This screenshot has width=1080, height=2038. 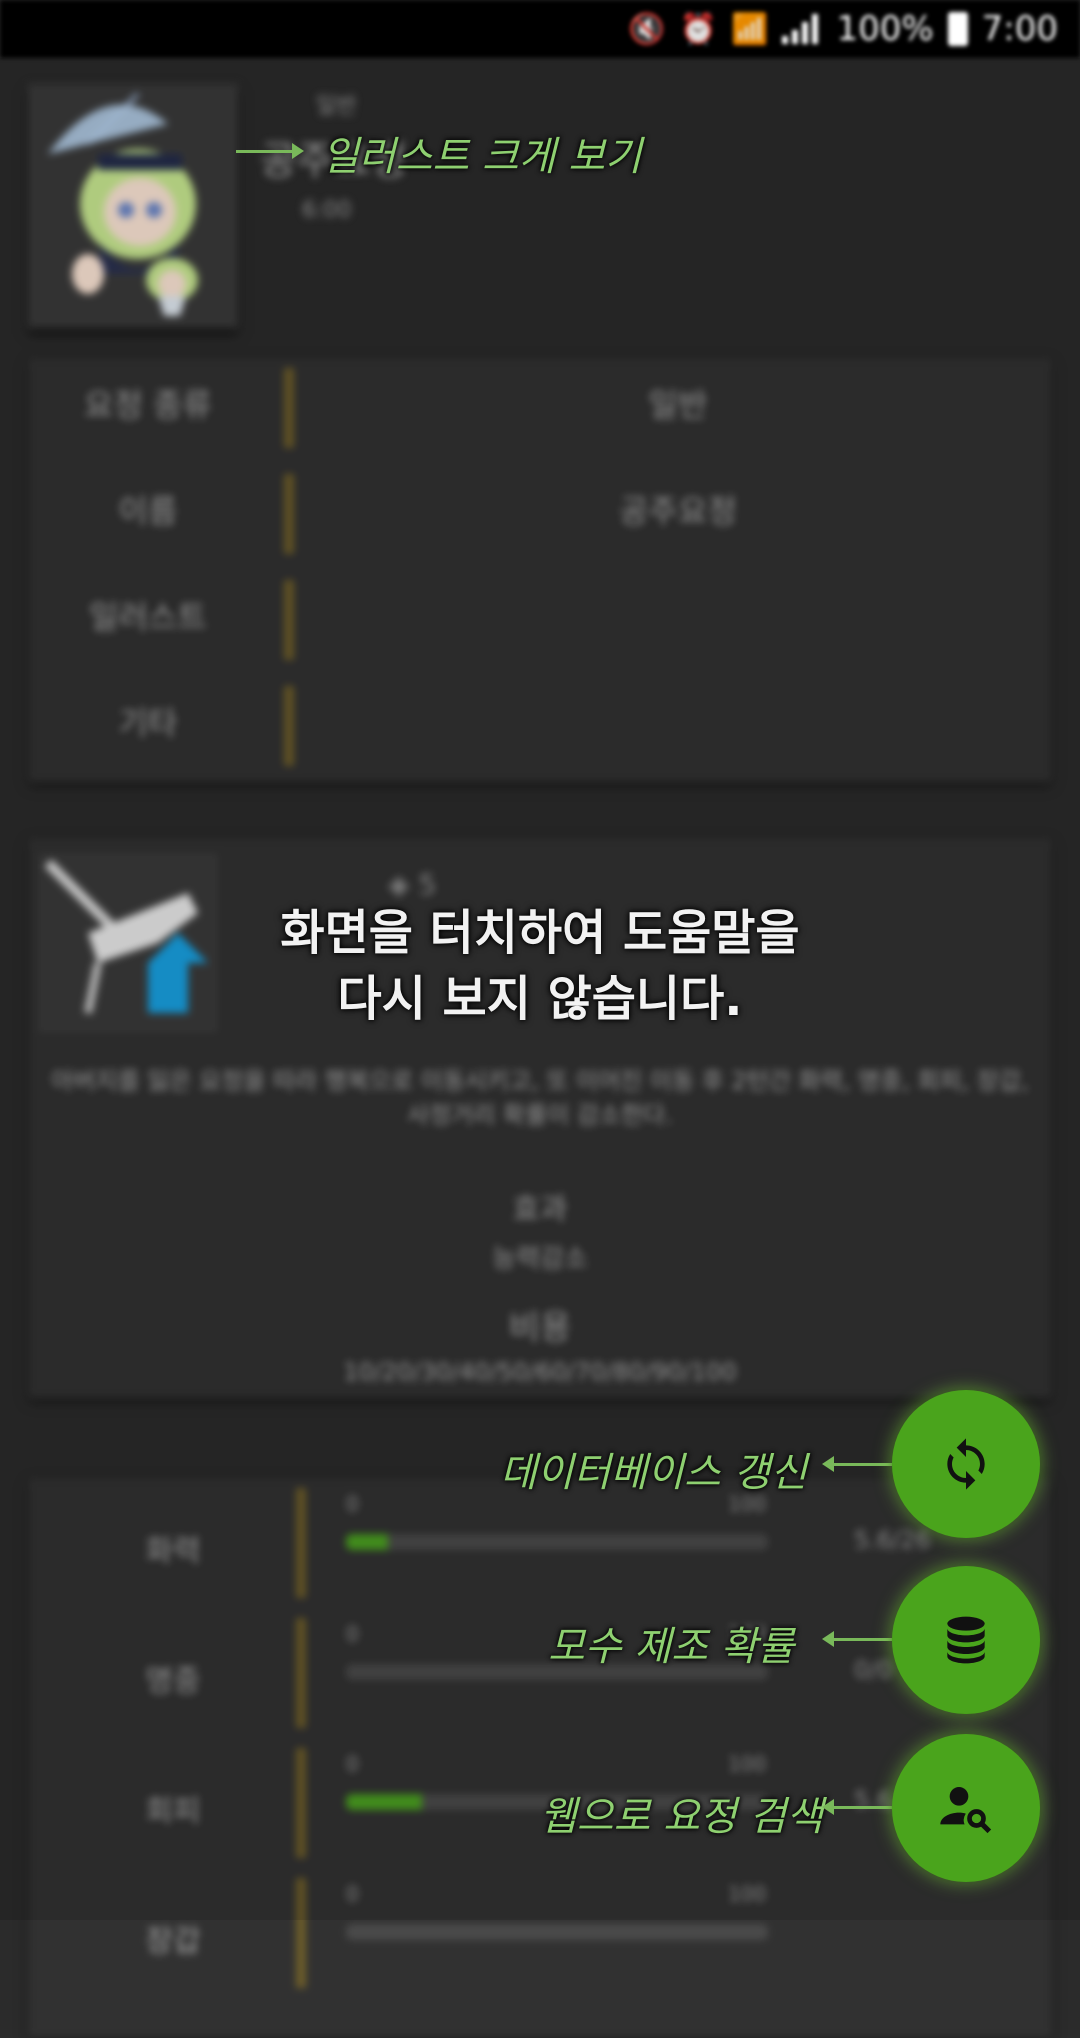 What do you see at coordinates (173, 1941) in the screenshot?
I see `stat-label: 장갑` at bounding box center [173, 1941].